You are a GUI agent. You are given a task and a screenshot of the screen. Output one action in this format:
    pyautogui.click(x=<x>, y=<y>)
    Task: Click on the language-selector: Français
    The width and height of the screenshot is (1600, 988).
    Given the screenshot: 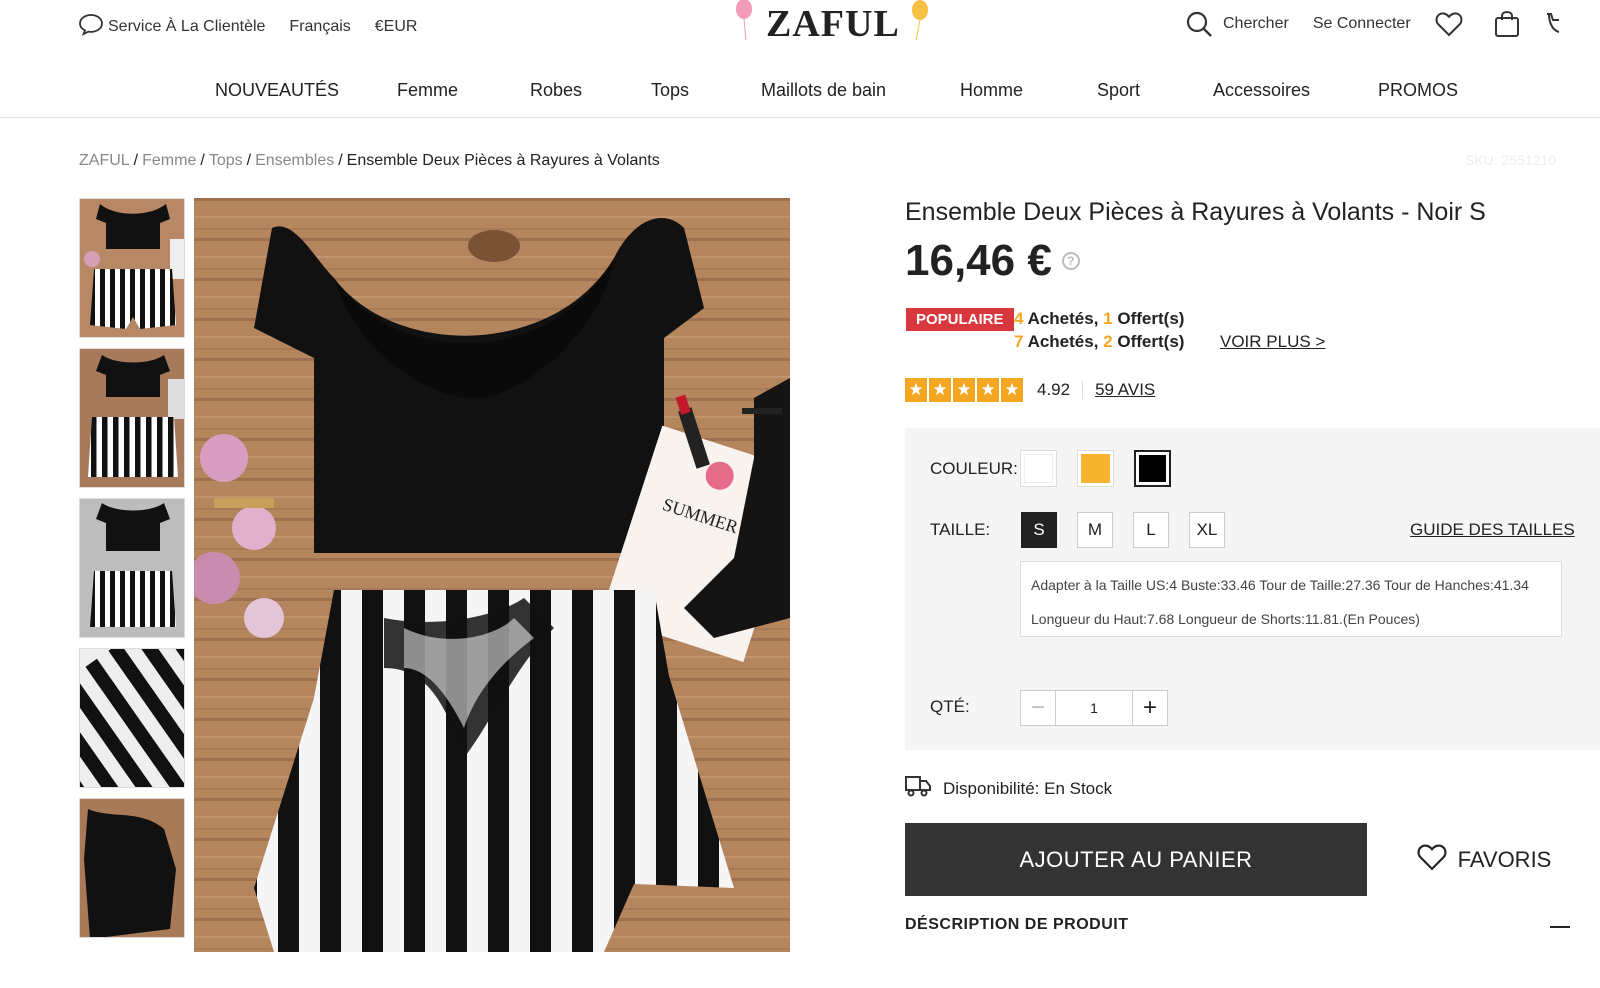 What is the action you would take?
    pyautogui.click(x=319, y=27)
    